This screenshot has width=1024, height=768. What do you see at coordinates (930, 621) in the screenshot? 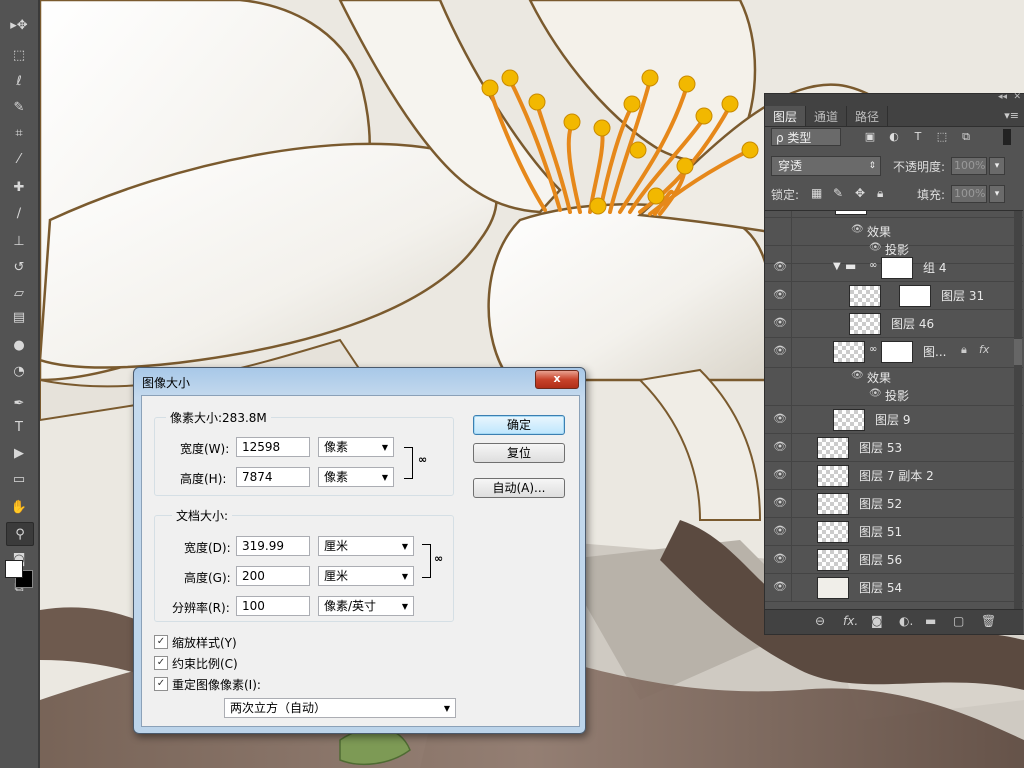
I see `new-group-icon: ▬` at bounding box center [930, 621].